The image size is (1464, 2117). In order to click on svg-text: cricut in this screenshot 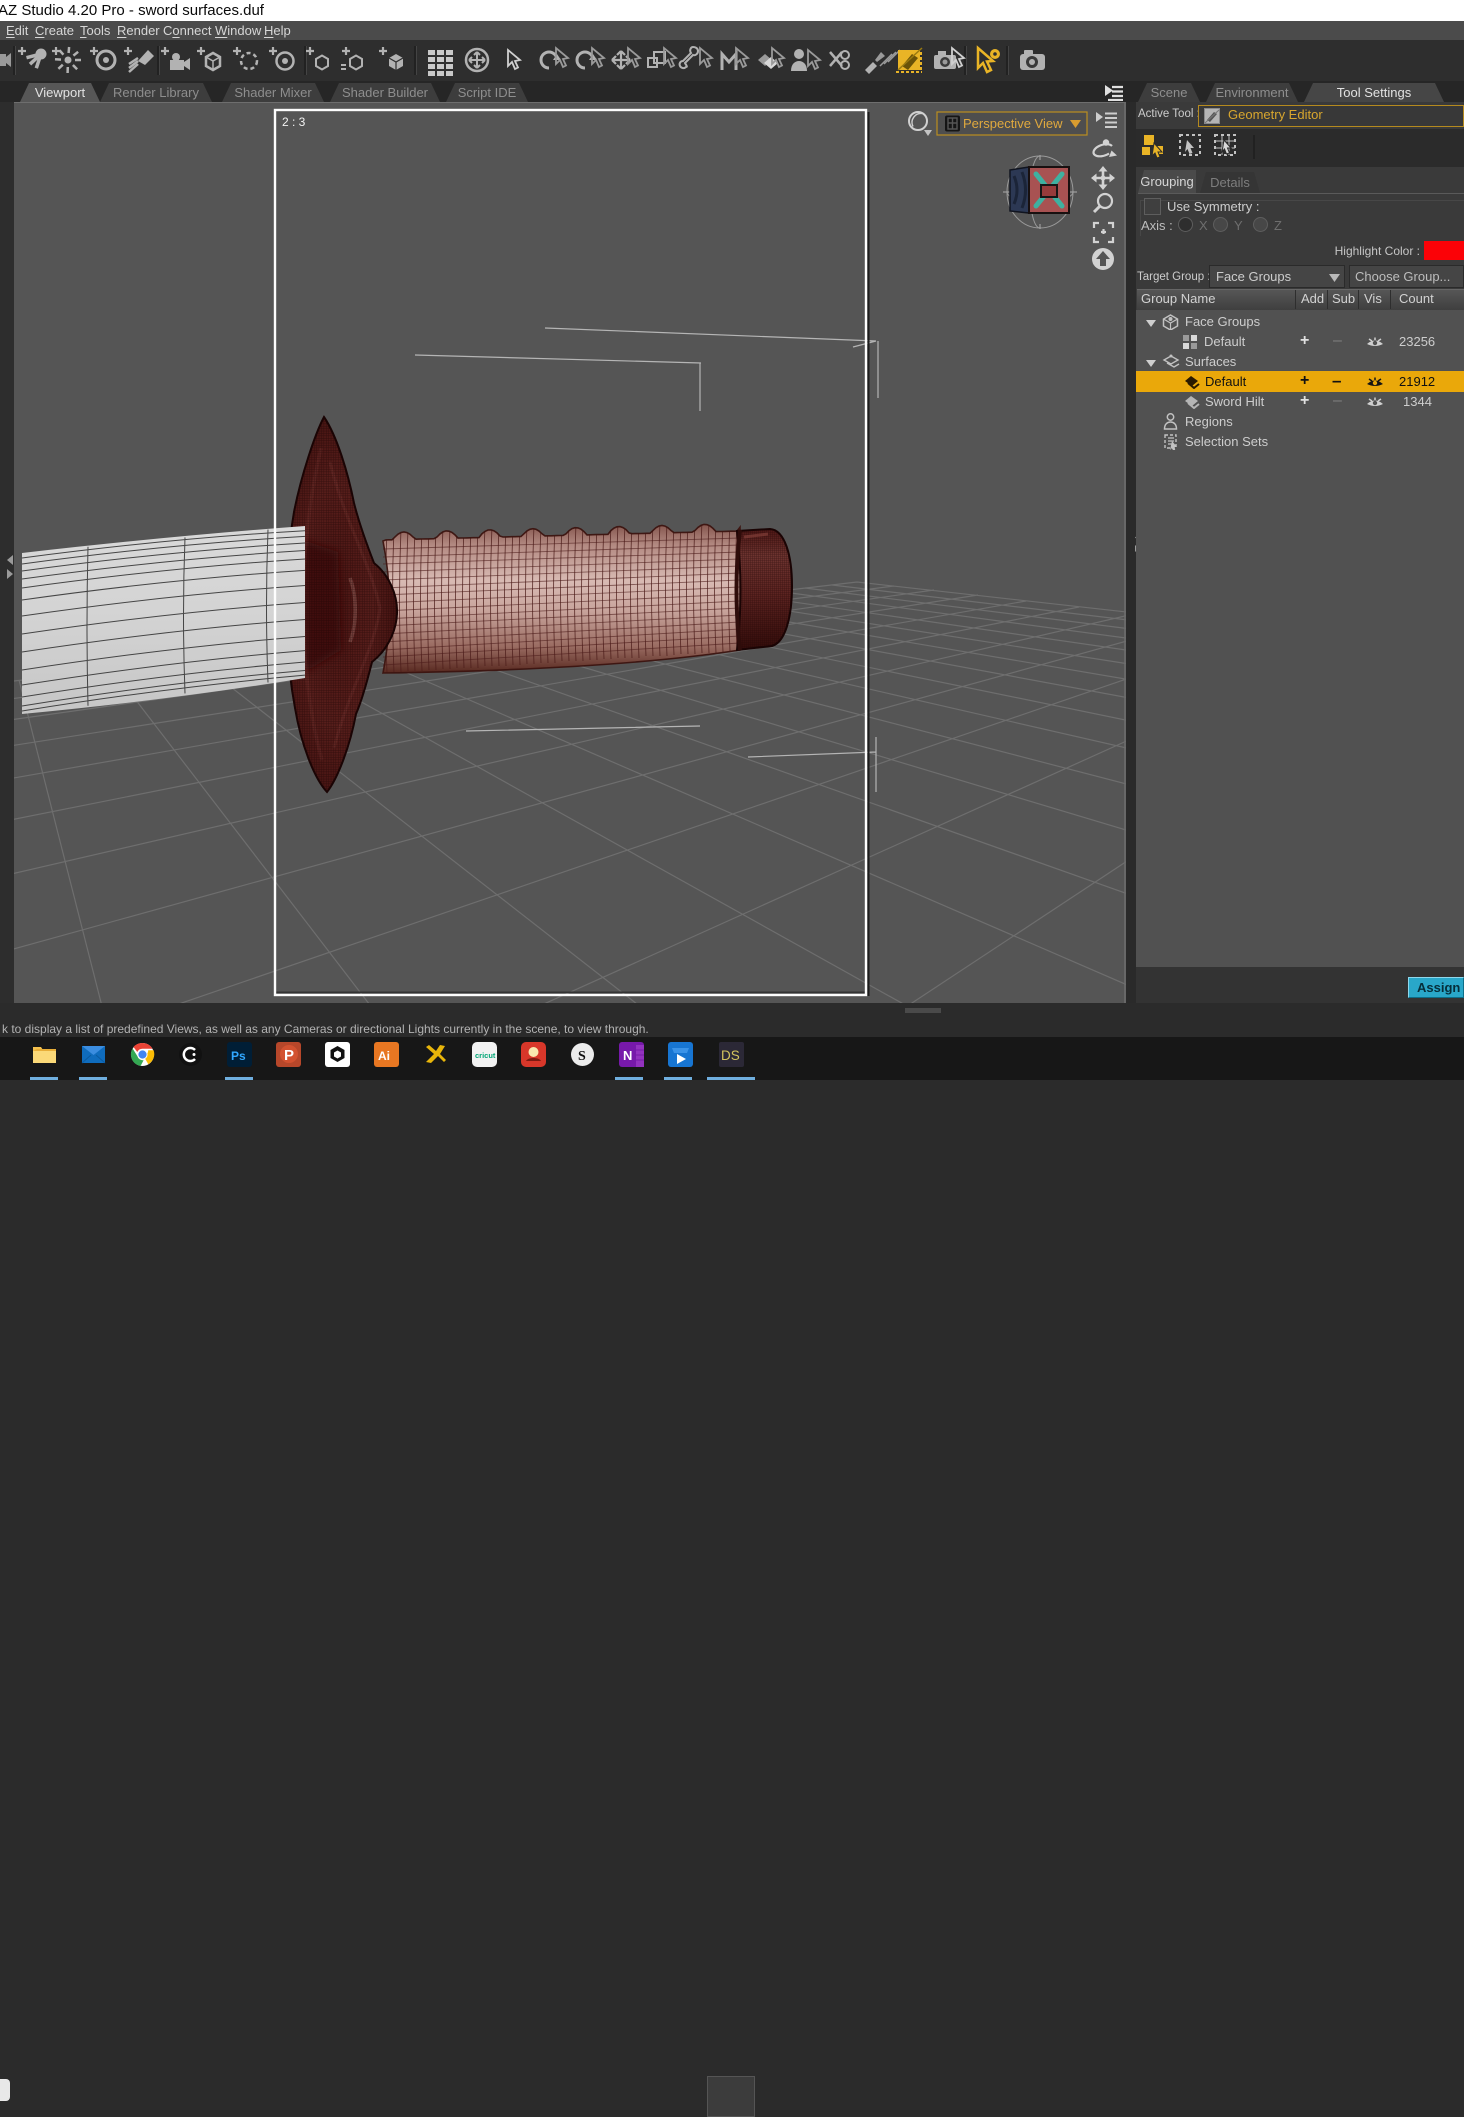, I will do `click(485, 1055)`.